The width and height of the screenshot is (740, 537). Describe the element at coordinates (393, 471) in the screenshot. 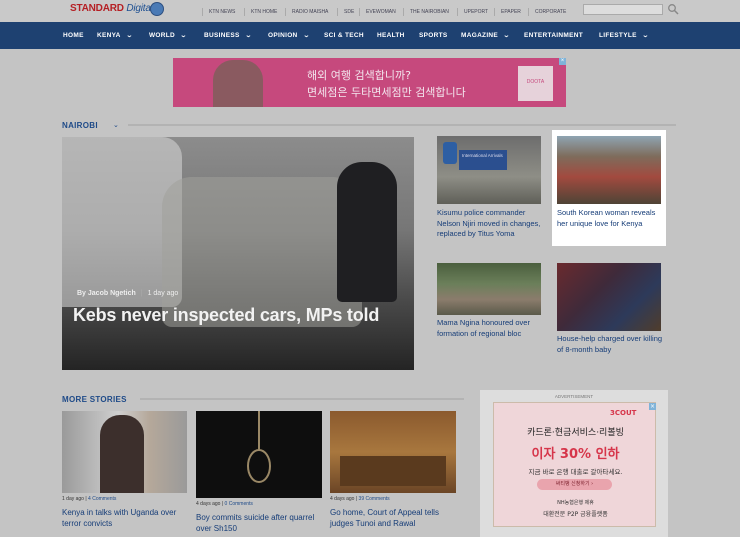

I see `story-image-bench` at that location.